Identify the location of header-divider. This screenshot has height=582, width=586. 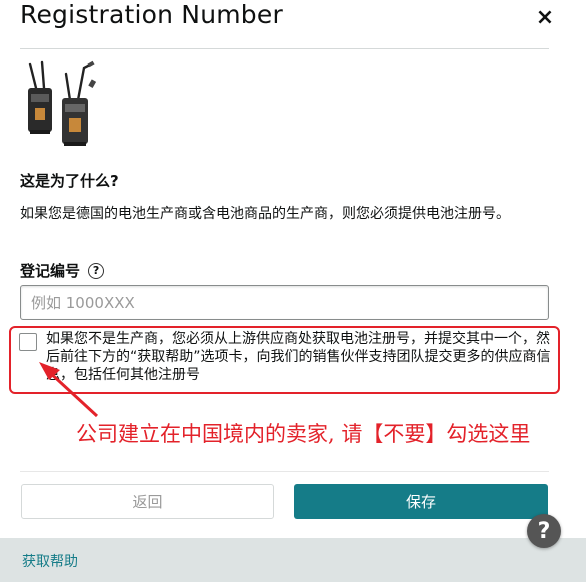
(284, 48).